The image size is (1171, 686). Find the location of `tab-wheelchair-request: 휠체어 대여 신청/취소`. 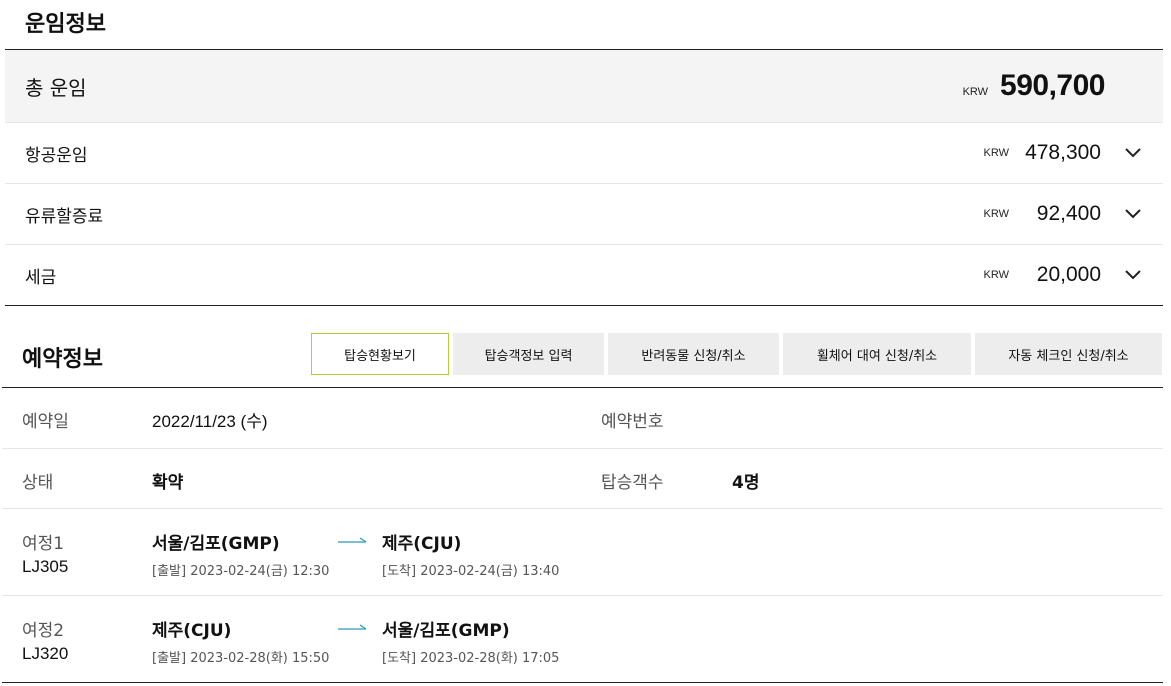

tab-wheelchair-request: 휠체어 대여 신청/취소 is located at coordinates (877, 354).